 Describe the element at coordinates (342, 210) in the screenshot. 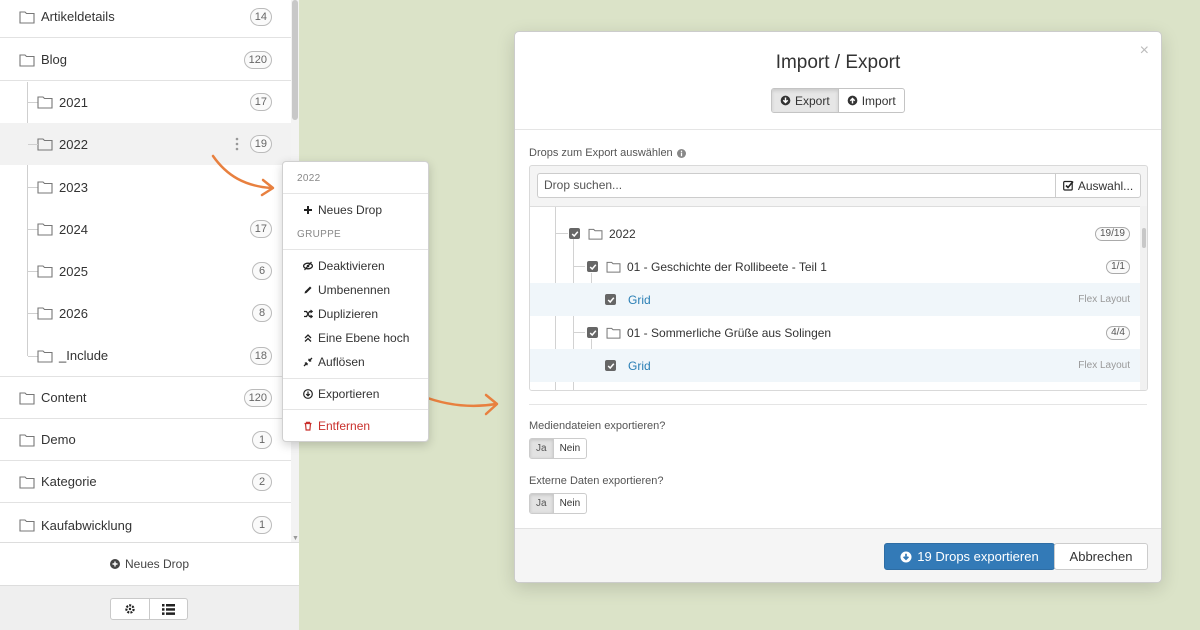

I see `menu-item-new-drop: Neues Drop` at that location.